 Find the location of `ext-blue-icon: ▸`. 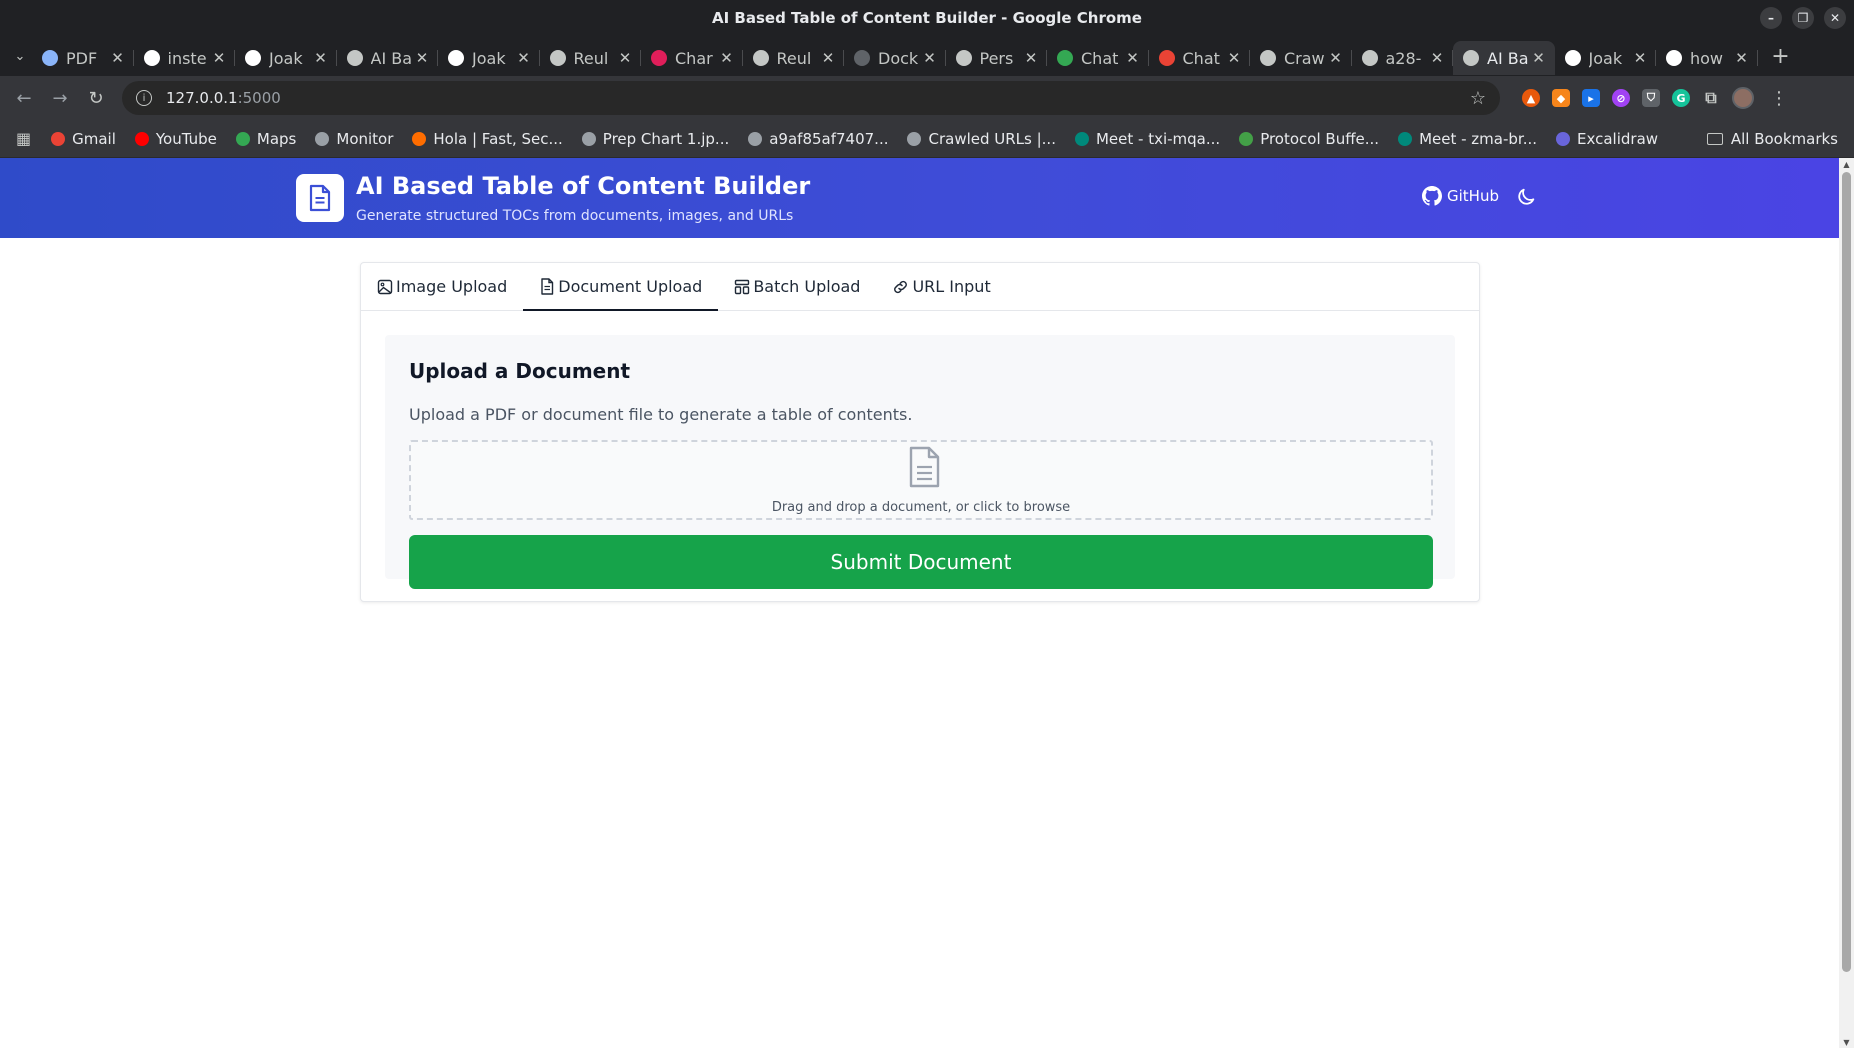

ext-blue-icon: ▸ is located at coordinates (1591, 98).